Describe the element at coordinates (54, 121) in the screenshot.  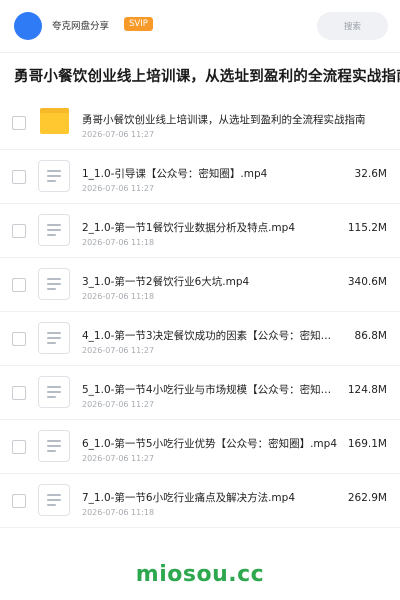
I see `folder-icon` at that location.